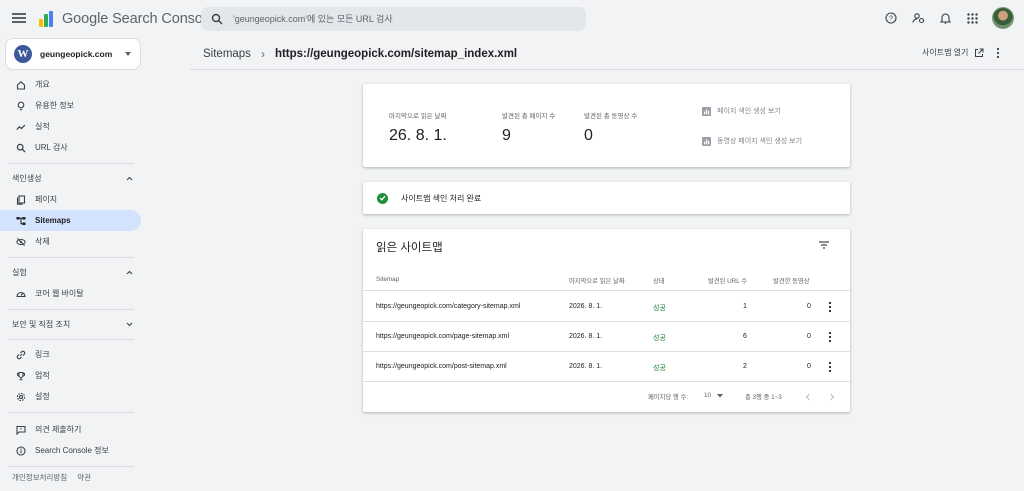 The image size is (1024, 491). What do you see at coordinates (418, 135) in the screenshot?
I see `stat-value: 26. 8. 1.` at bounding box center [418, 135].